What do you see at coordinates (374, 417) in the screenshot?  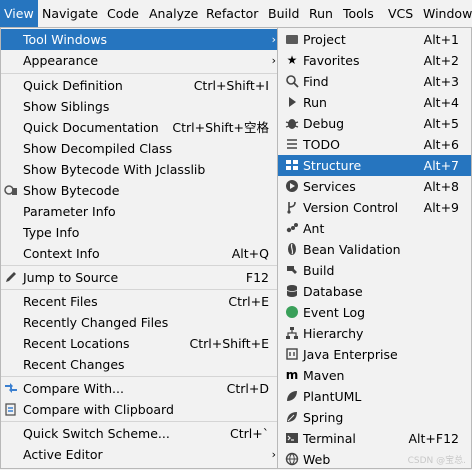 I see `tool-window-spring: Spring` at bounding box center [374, 417].